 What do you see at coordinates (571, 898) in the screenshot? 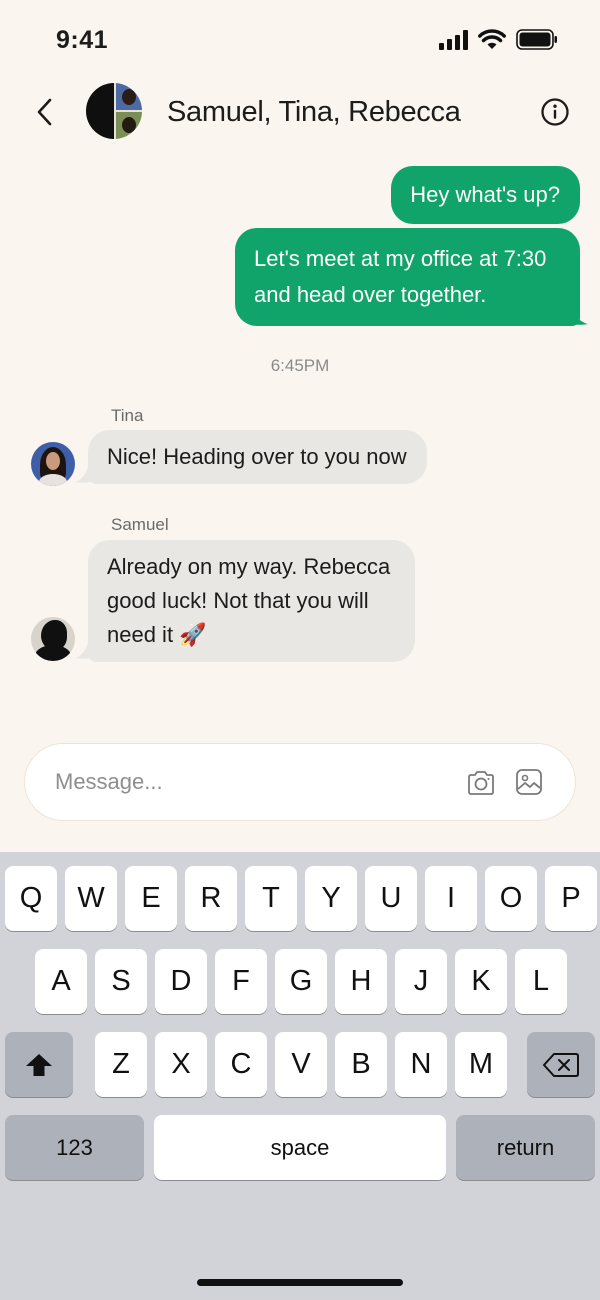
I see `key-p: P` at bounding box center [571, 898].